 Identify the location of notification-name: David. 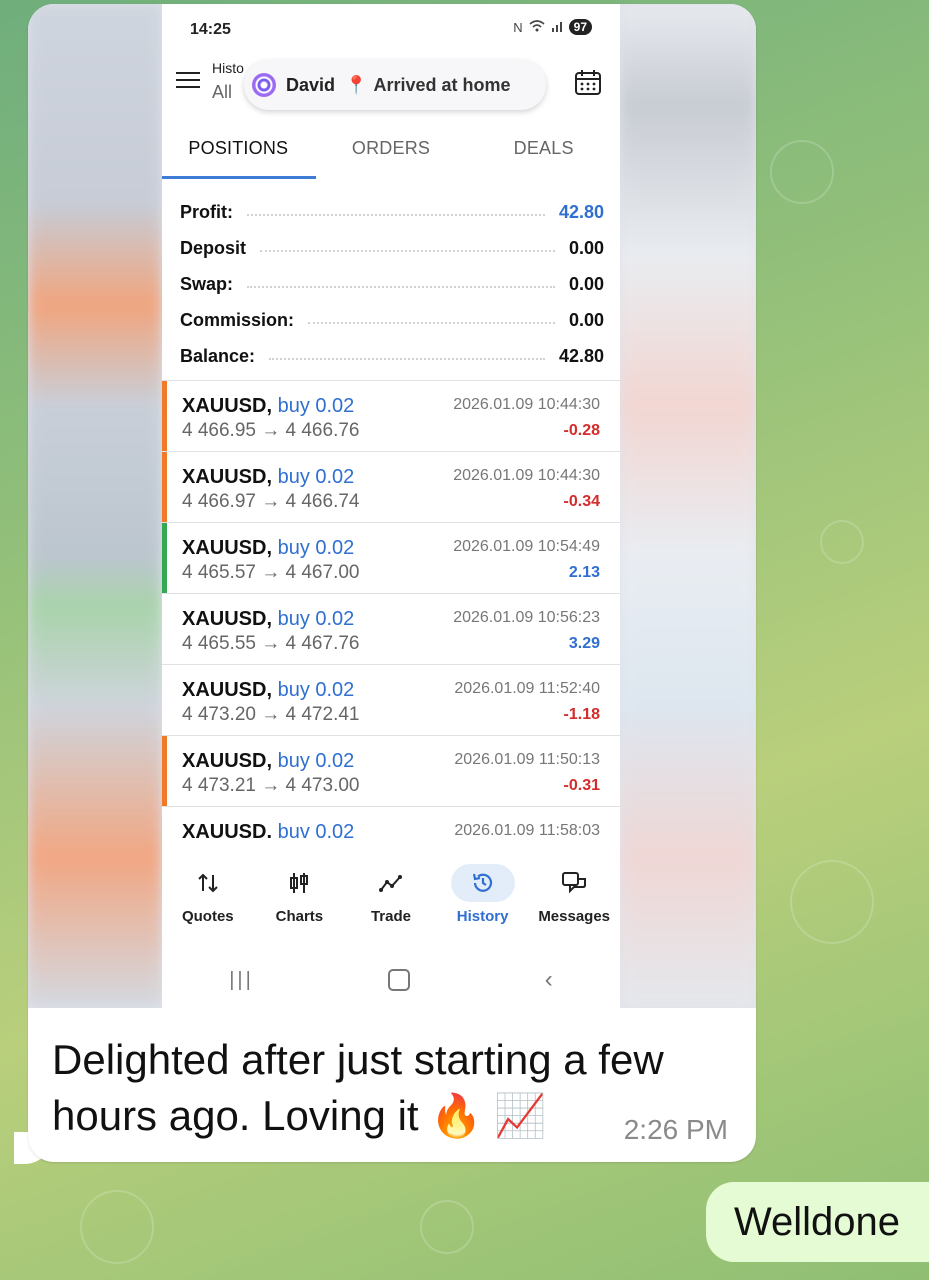
(311, 84).